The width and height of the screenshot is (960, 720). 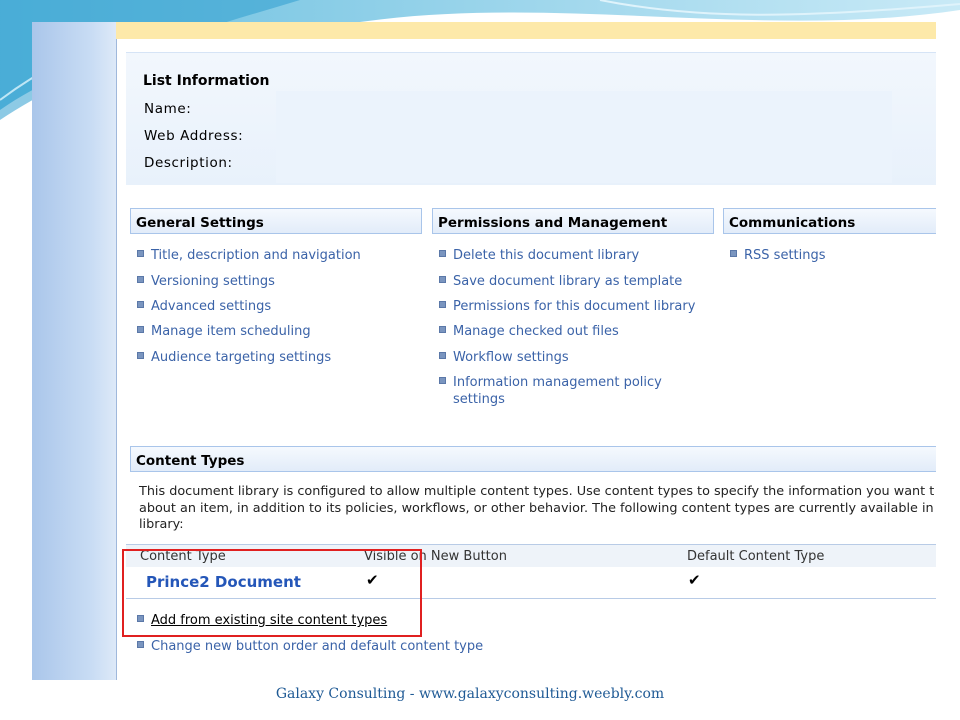 I want to click on link-delete-document-library: Delete this document library, so click(x=546, y=255).